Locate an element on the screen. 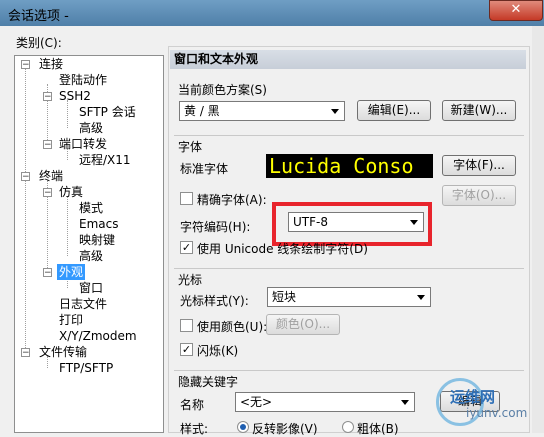 This screenshot has height=437, width=544. cursor-color-checkbox is located at coordinates (186, 325).